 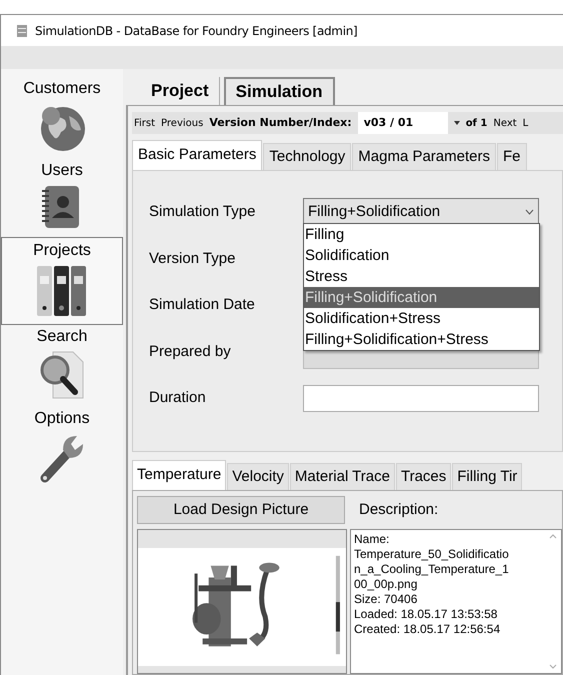 I want to click on description-label: Description:, so click(x=398, y=510).